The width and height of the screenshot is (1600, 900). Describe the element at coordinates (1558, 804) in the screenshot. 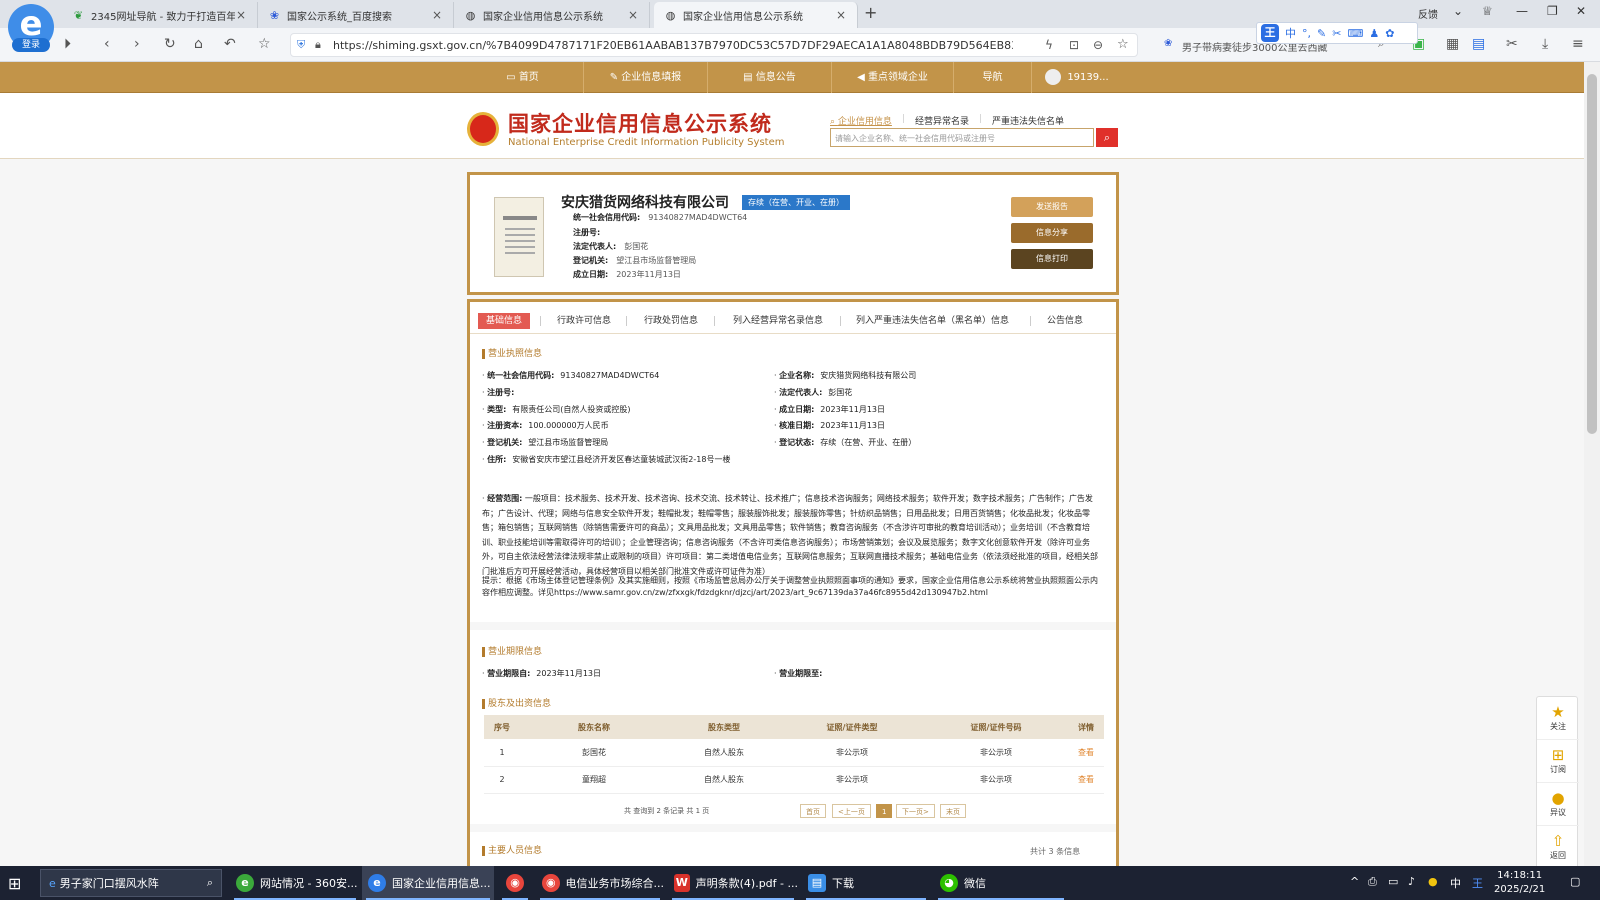

I see `objection-button: ● 异议` at that location.